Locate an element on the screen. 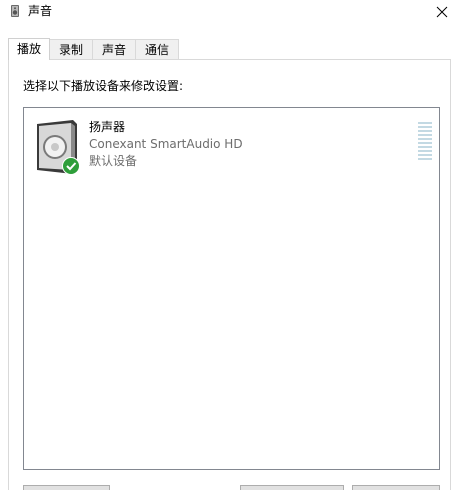 The image size is (459, 490). tab-bar: 播放 录制 声音 通信 is located at coordinates (94, 49).